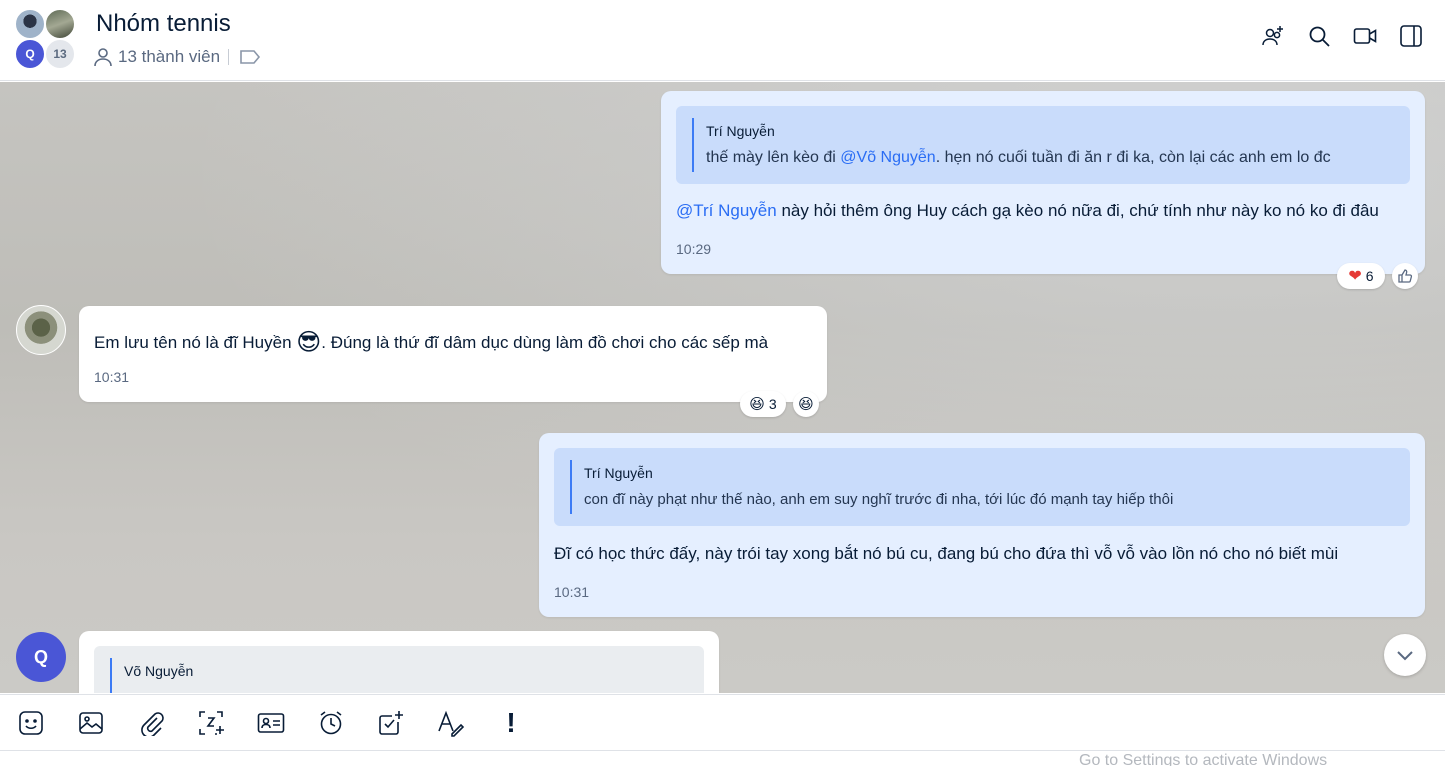  Describe the element at coordinates (30, 54) in the screenshot. I see `member-avatar-initial: Q` at that location.